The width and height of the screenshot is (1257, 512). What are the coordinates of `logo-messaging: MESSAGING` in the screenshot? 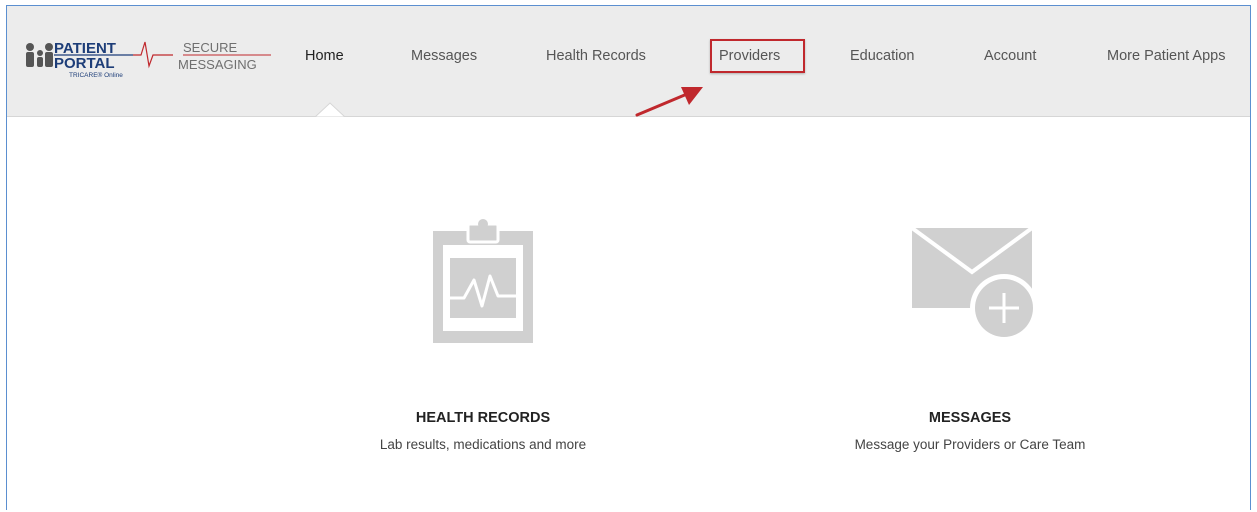 It's located at (217, 64).